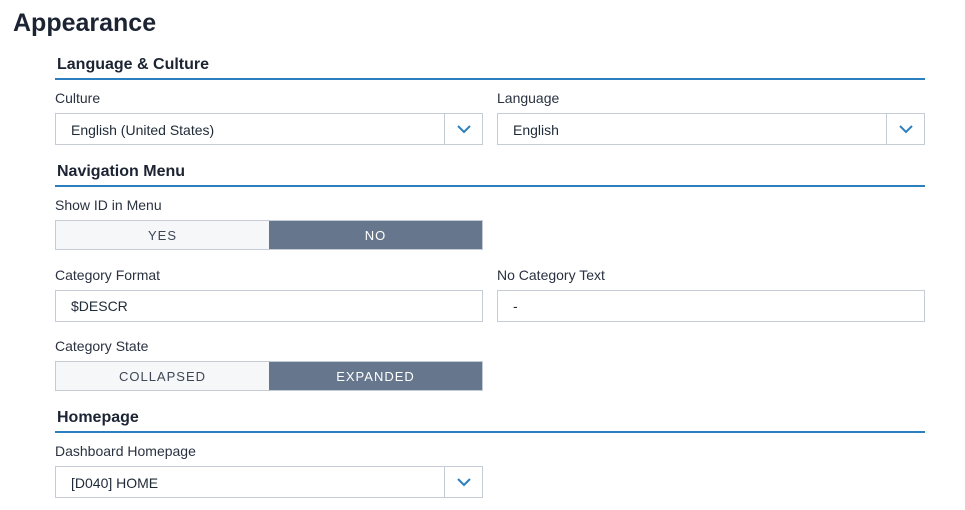 The width and height of the screenshot is (965, 510). Describe the element at coordinates (85, 23) in the screenshot. I see `page-title: Appearance` at that location.